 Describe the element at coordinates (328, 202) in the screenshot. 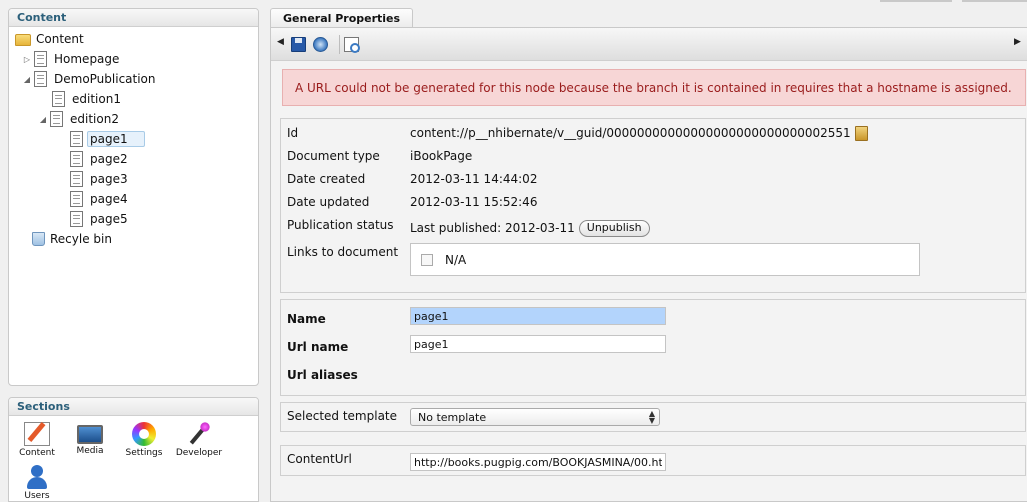

I see `date-updated-label: Date updated` at that location.